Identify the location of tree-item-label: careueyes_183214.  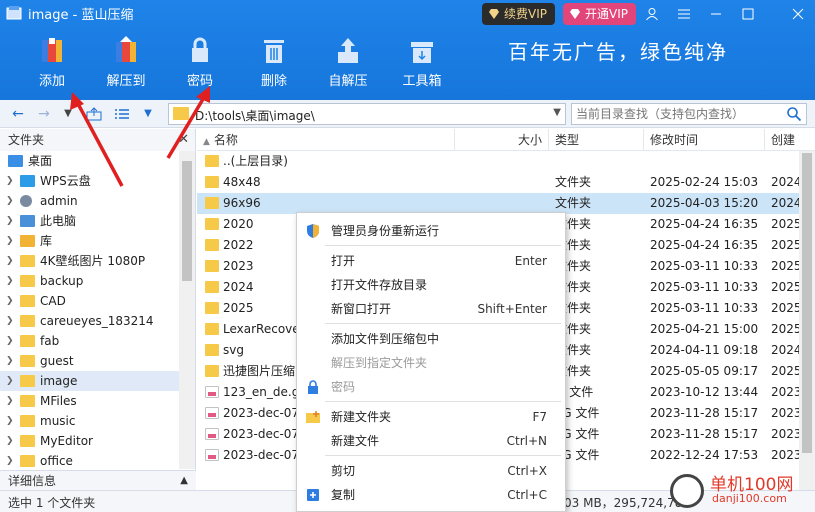
(97, 321).